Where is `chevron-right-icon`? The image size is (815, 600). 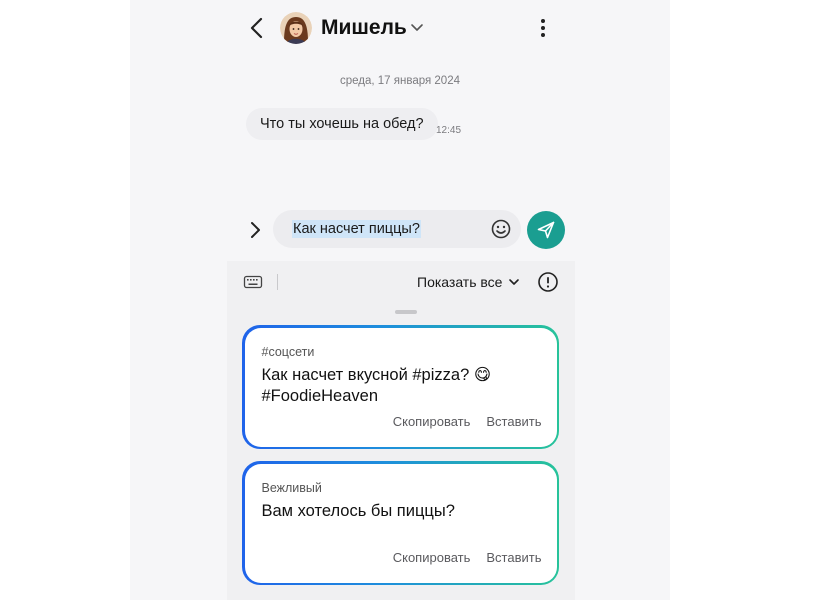 chevron-right-icon is located at coordinates (255, 230).